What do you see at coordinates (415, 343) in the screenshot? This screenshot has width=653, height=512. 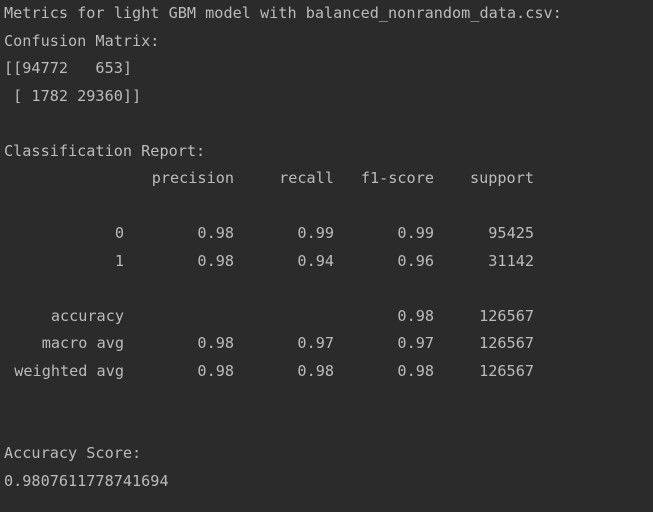 I see `row-f1: 0.97` at bounding box center [415, 343].